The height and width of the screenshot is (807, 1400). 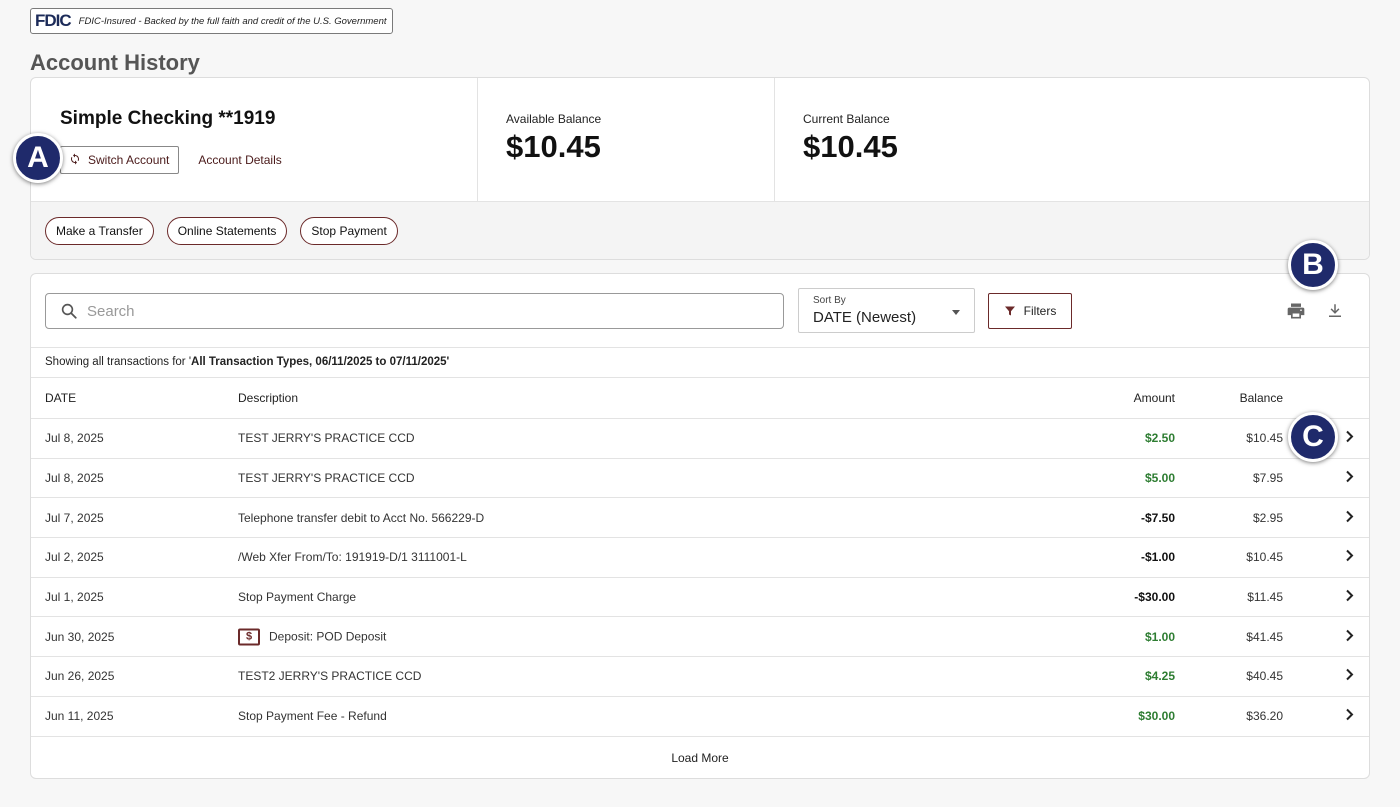 I want to click on sort-by-select: Sort By DATE (Newest), so click(x=886, y=310).